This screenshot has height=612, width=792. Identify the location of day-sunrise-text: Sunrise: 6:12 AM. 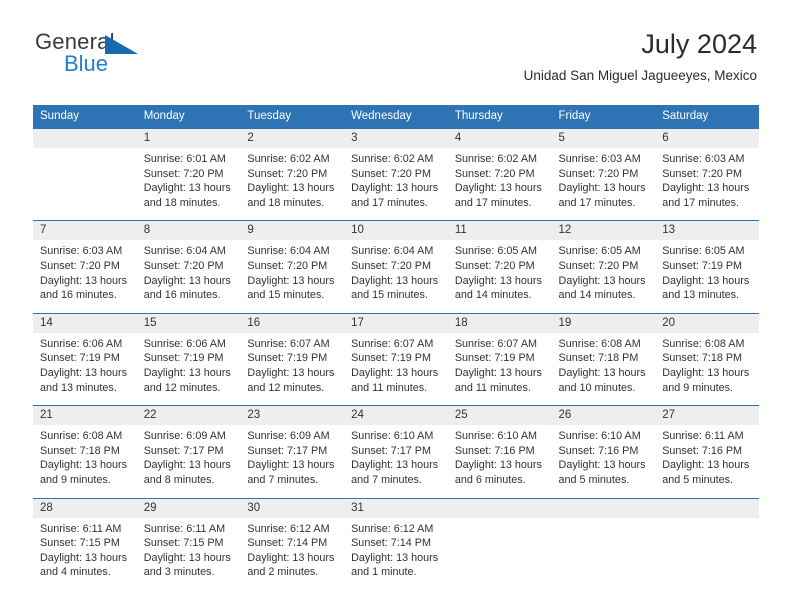
(392, 528).